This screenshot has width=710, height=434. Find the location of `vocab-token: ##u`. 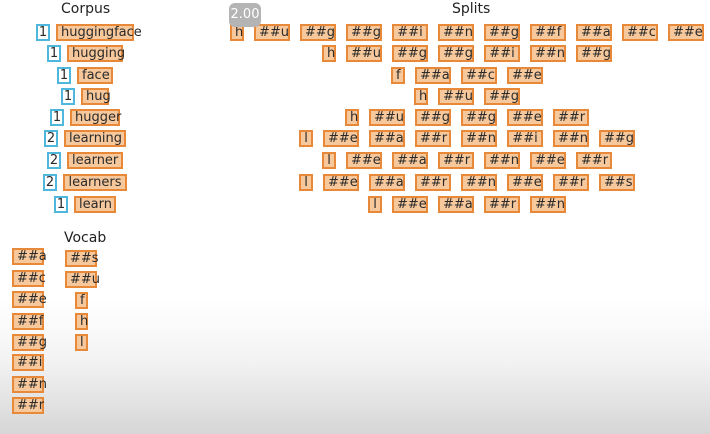

vocab-token: ##u is located at coordinates (82, 279).